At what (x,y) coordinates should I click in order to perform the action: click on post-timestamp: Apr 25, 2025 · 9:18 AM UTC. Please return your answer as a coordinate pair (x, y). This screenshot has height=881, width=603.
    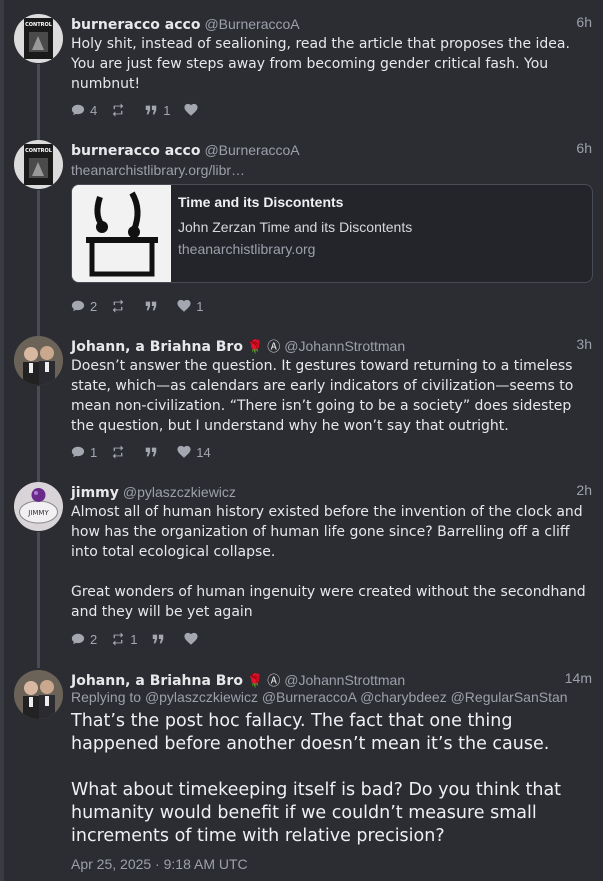
    Looking at the image, I should click on (159, 864).